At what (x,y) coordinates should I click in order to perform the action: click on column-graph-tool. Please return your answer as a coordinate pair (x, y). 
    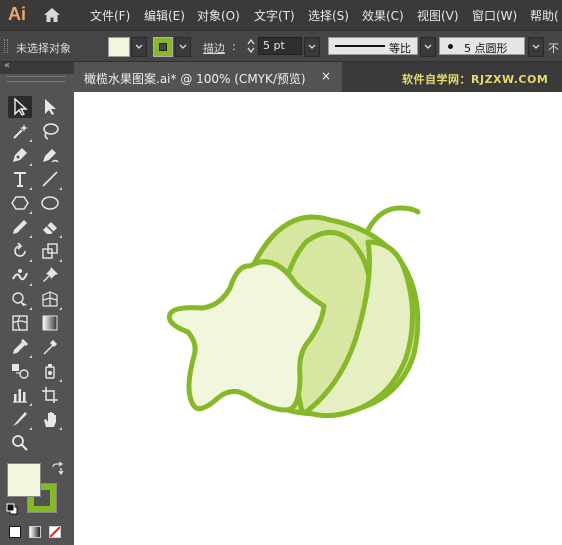
    Looking at the image, I should click on (20, 395).